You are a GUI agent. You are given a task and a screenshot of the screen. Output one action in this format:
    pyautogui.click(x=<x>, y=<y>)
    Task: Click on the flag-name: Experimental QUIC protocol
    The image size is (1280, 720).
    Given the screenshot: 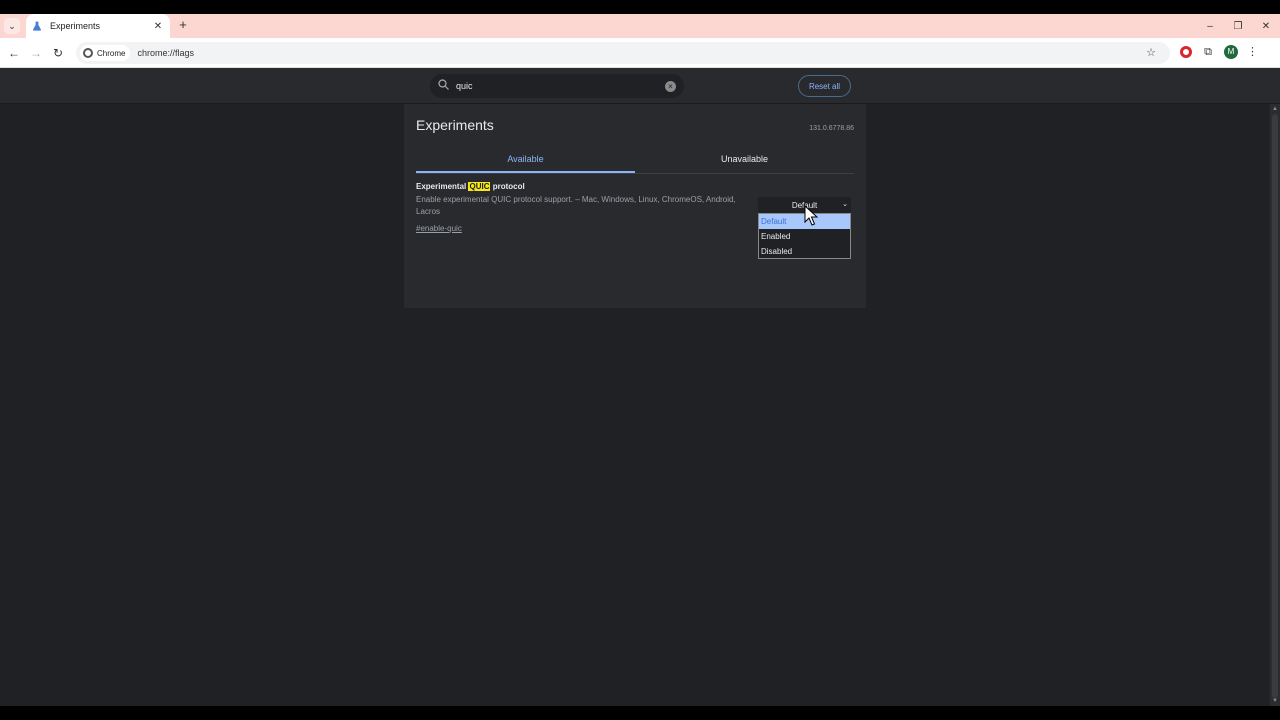 What is the action you would take?
    pyautogui.click(x=579, y=186)
    